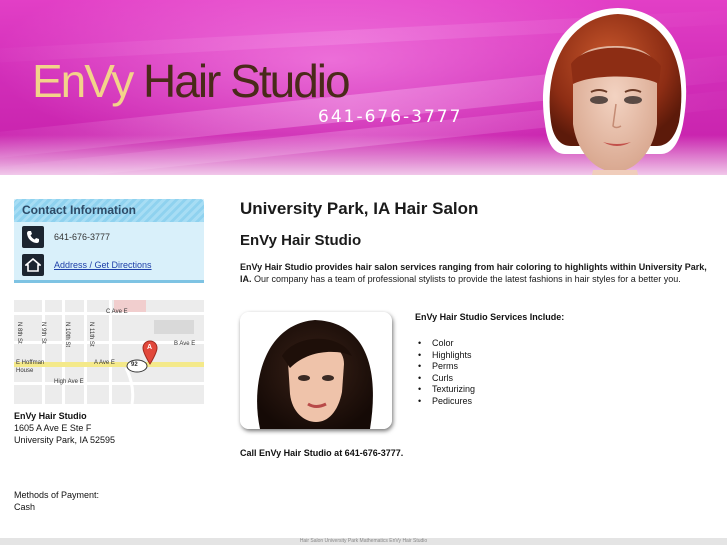  I want to click on map-roads, so click(109, 352).